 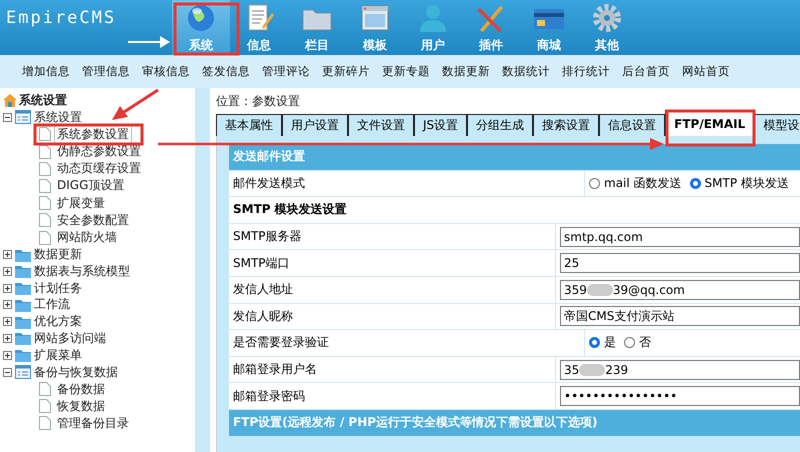 I want to click on tree-item: 扩展变量, so click(x=81, y=203).